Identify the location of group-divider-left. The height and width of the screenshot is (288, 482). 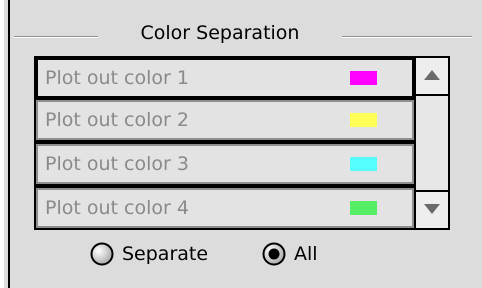
(56, 36).